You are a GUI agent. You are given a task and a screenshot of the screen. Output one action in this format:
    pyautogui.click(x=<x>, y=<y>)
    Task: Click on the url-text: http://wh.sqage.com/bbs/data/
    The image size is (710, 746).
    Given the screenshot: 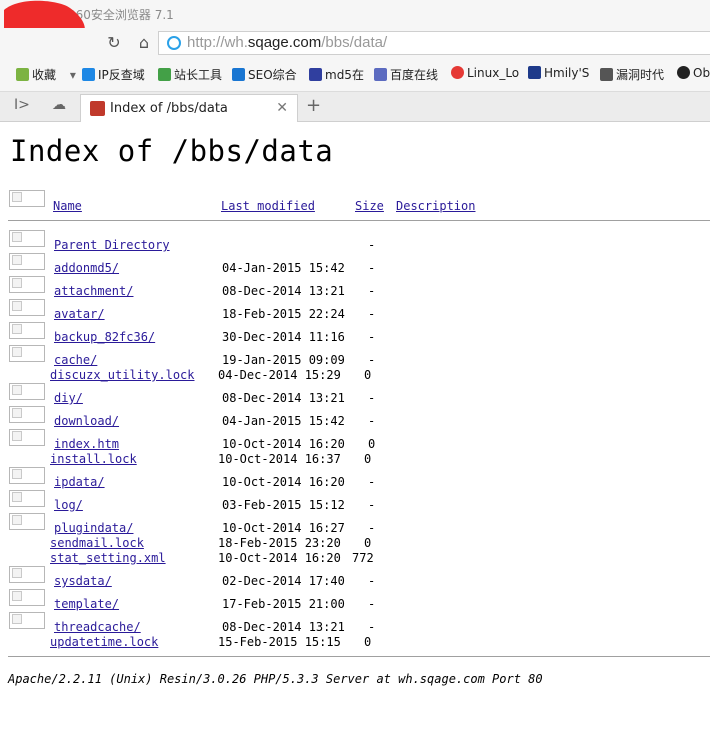 What is the action you would take?
    pyautogui.click(x=287, y=42)
    